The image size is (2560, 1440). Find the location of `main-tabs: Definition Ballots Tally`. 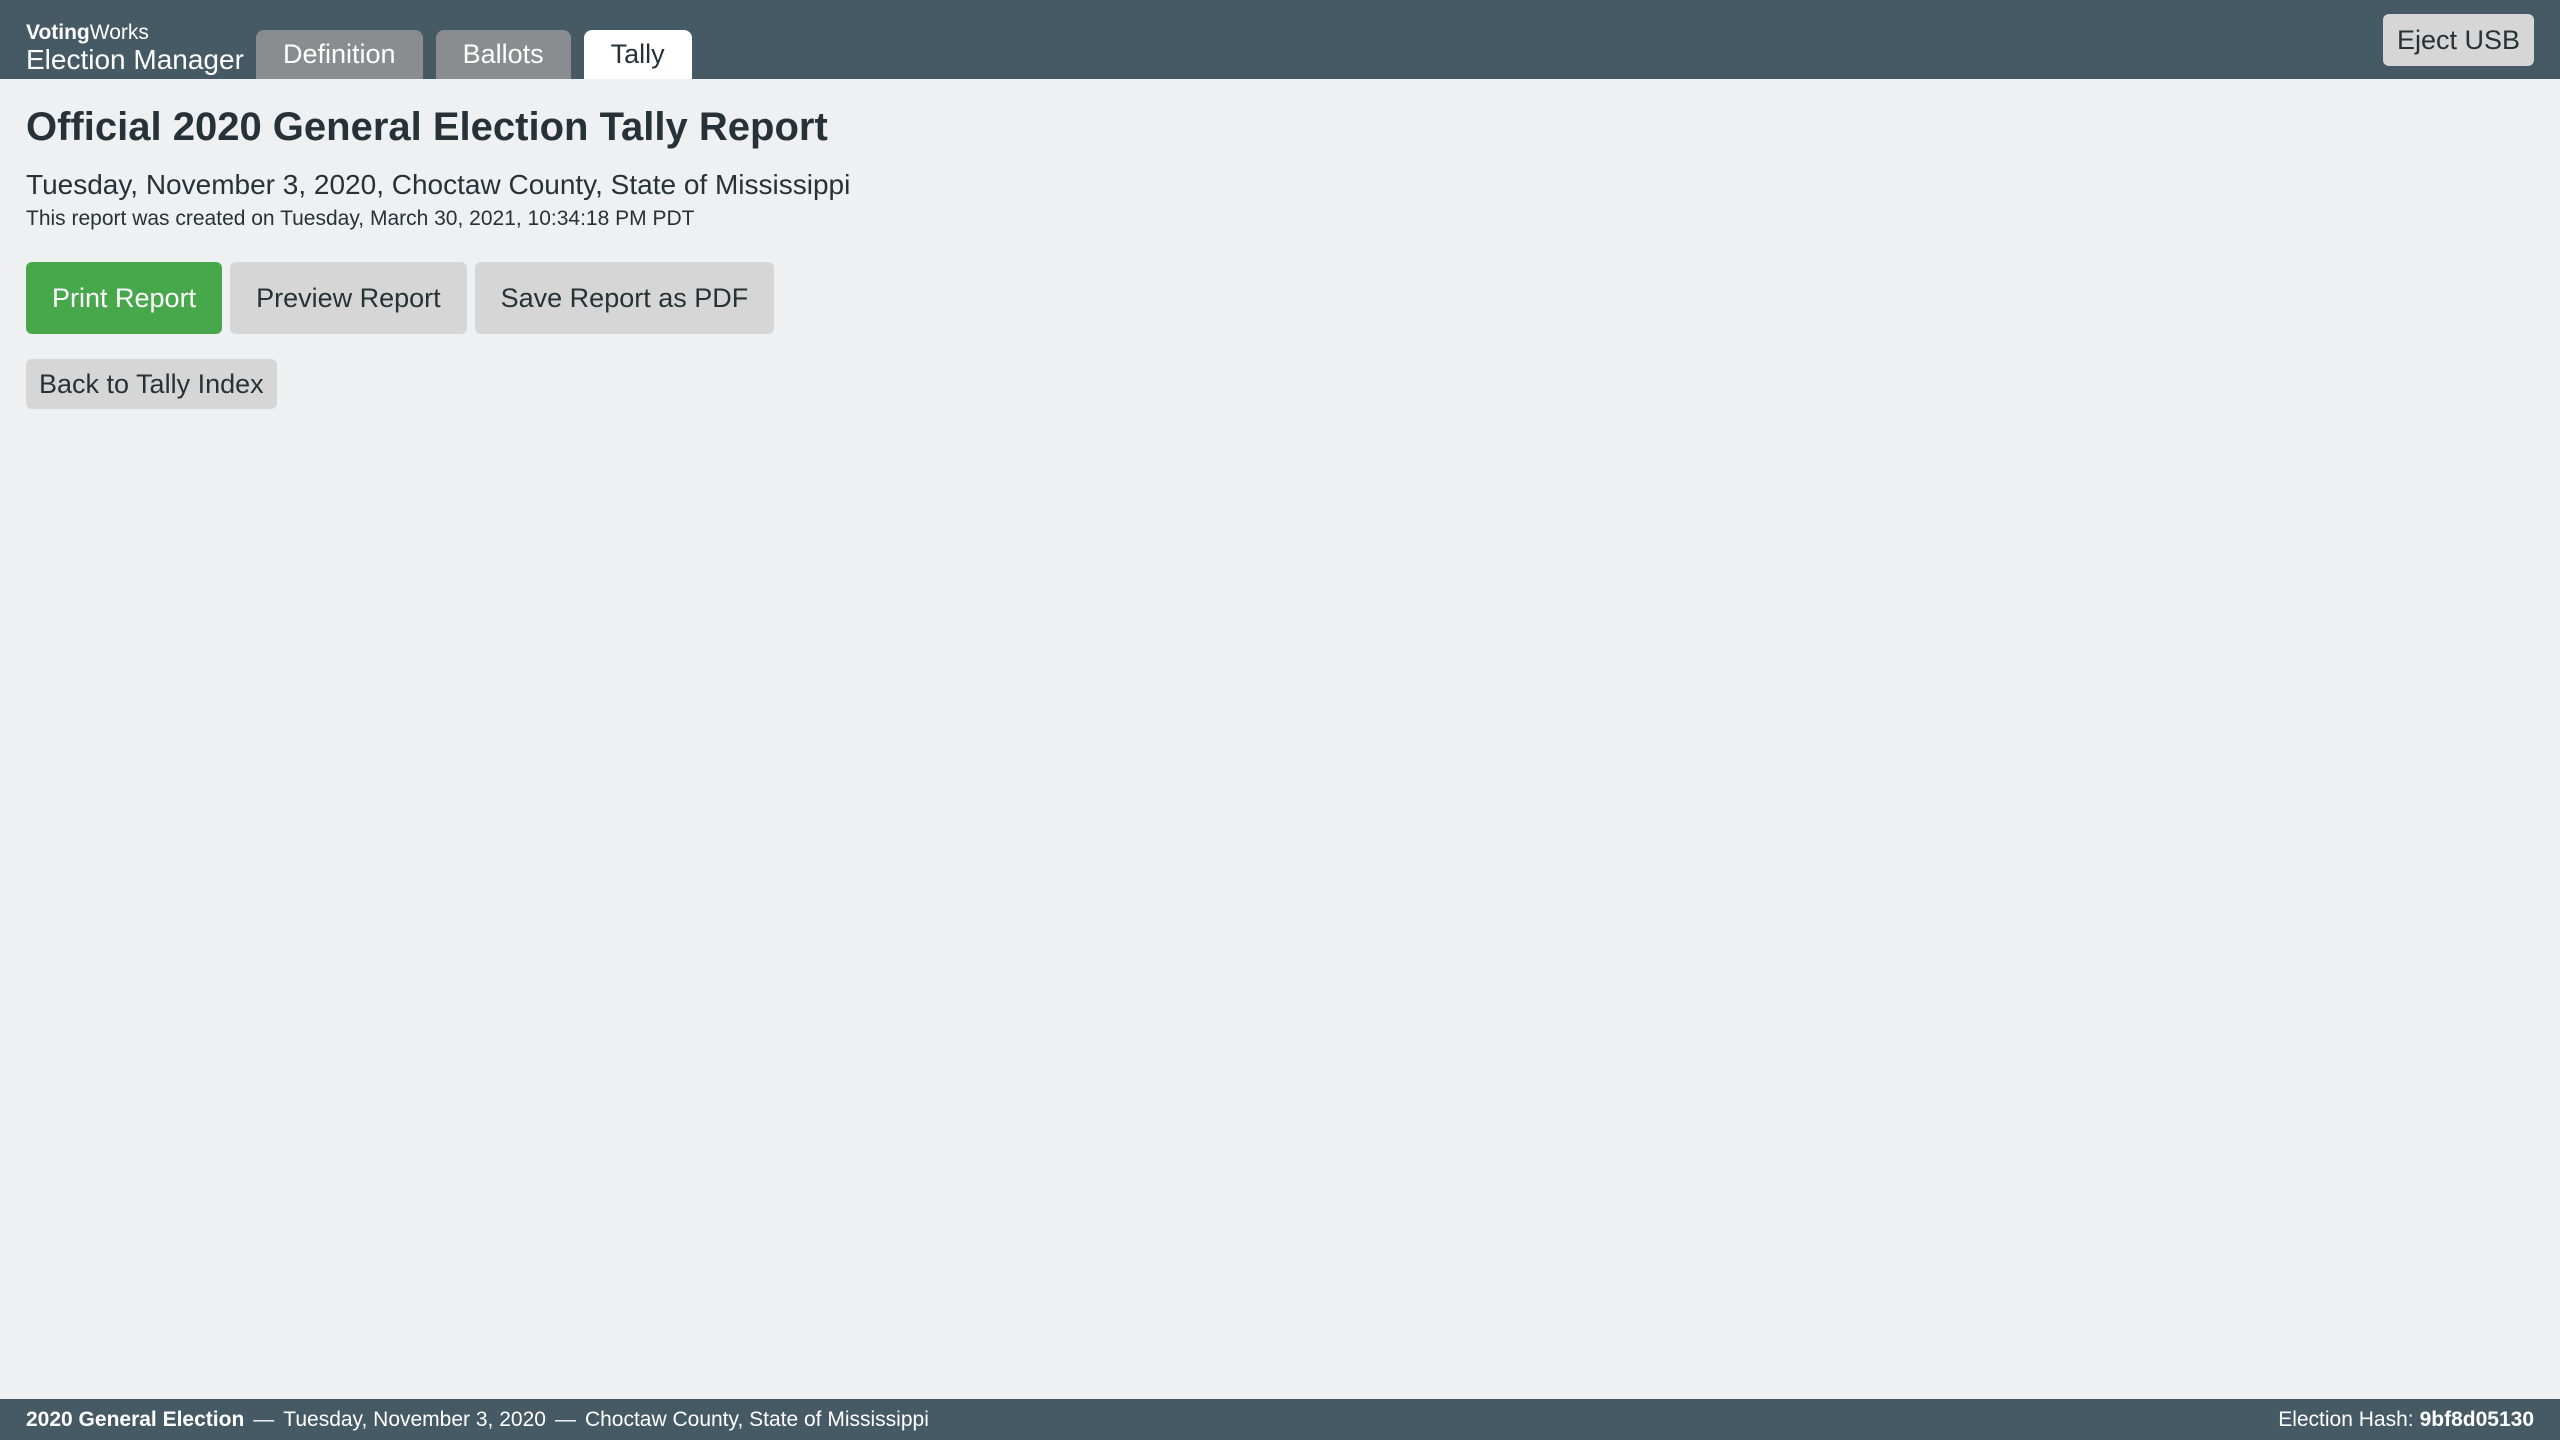

main-tabs: Definition Ballots Tally is located at coordinates (474, 54).